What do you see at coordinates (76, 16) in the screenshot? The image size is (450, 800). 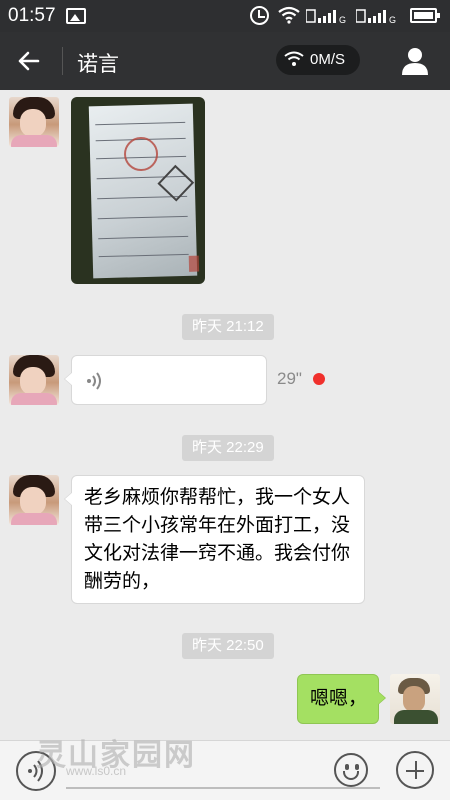 I see `image-notification-icon` at bounding box center [76, 16].